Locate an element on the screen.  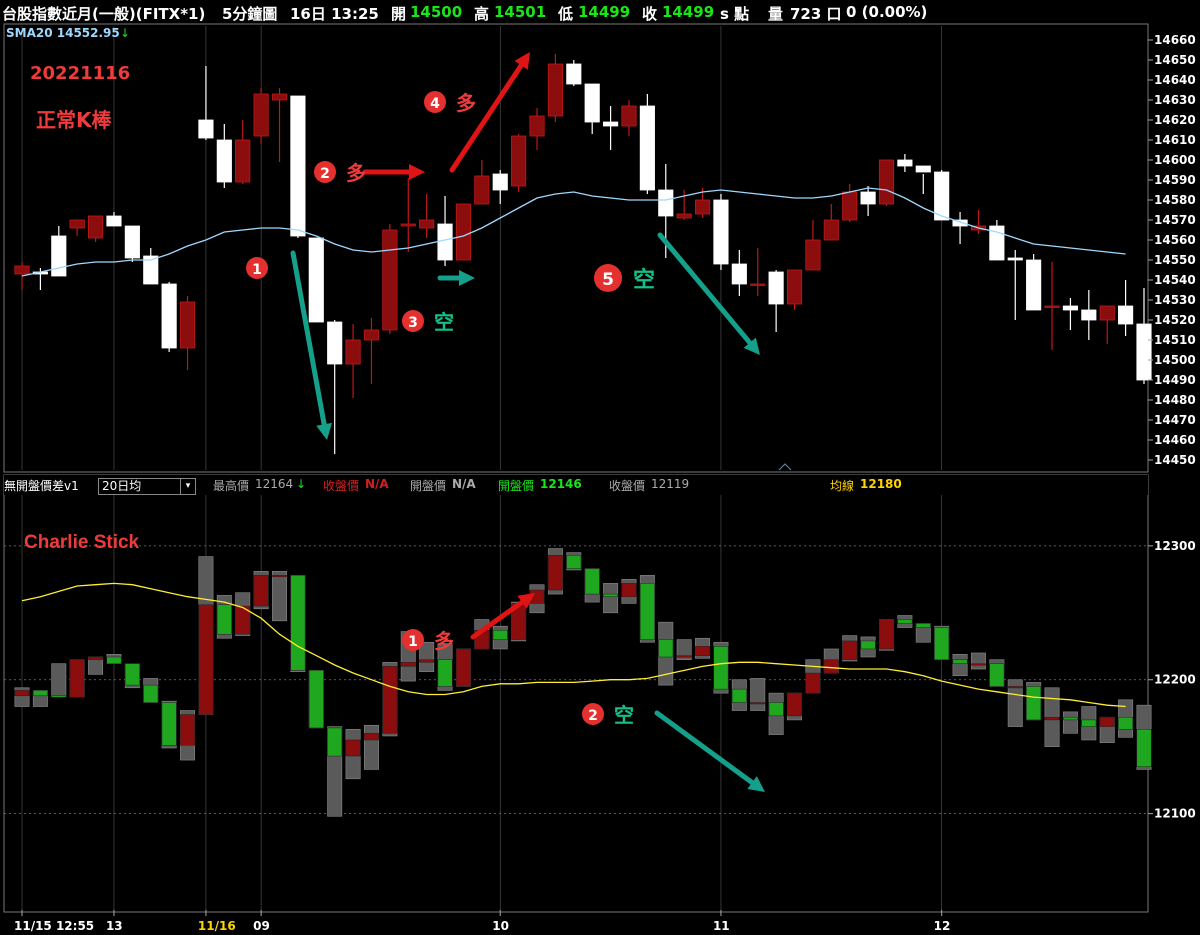
main-y-tick-label: 14600 is located at coordinates (1175, 160).